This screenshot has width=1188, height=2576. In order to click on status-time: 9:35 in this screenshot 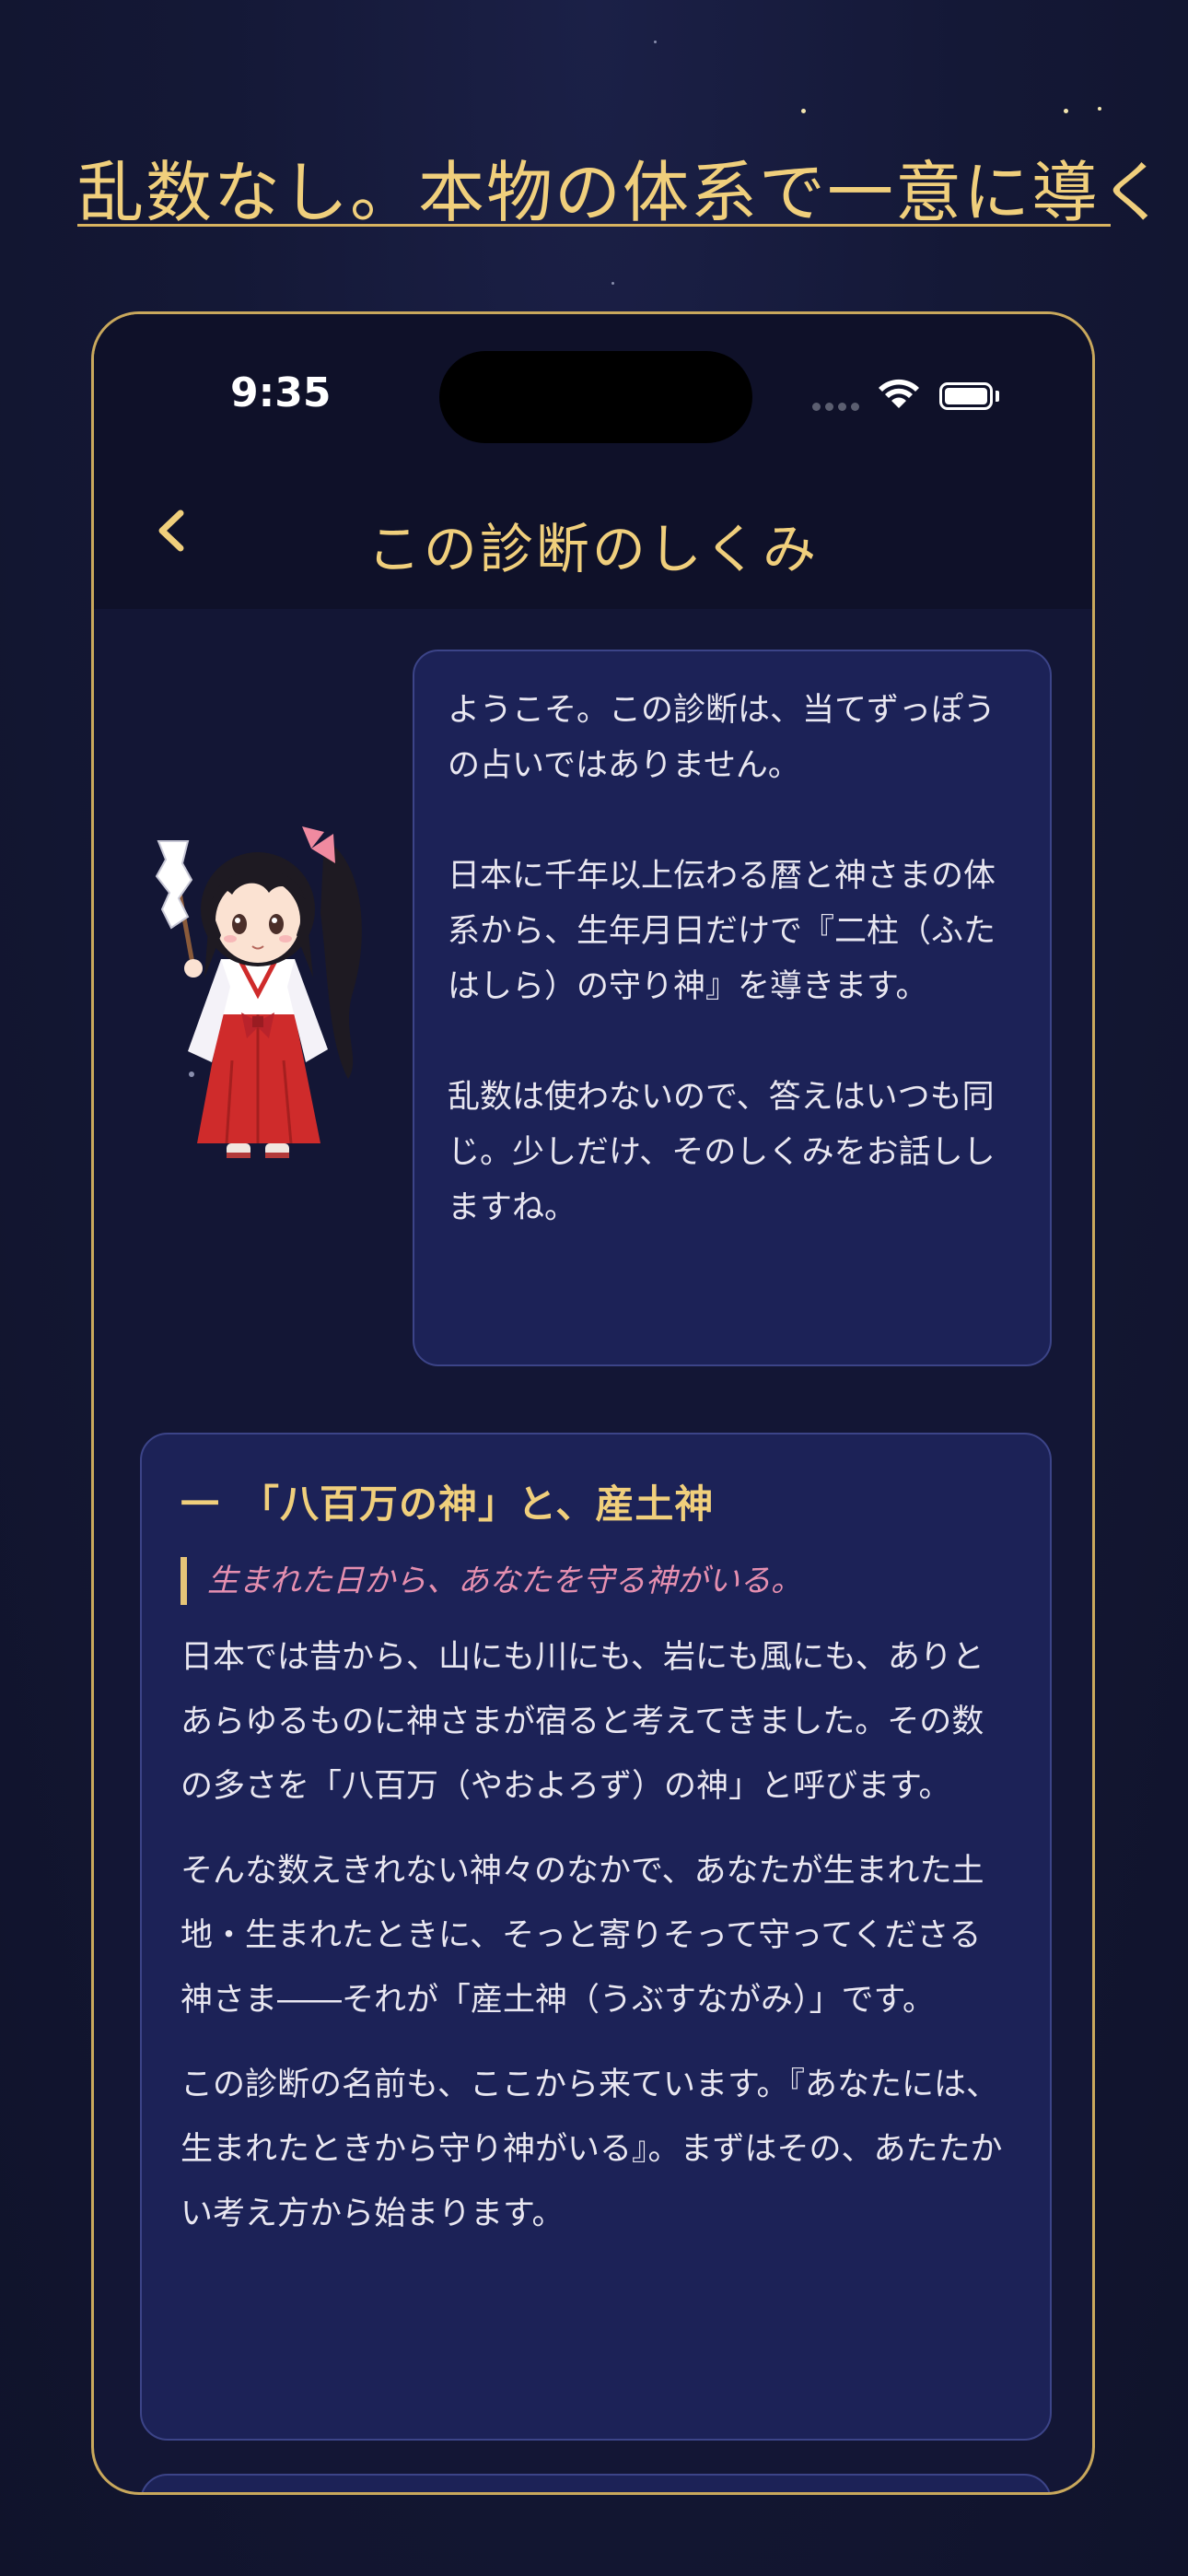, I will do `click(281, 392)`.